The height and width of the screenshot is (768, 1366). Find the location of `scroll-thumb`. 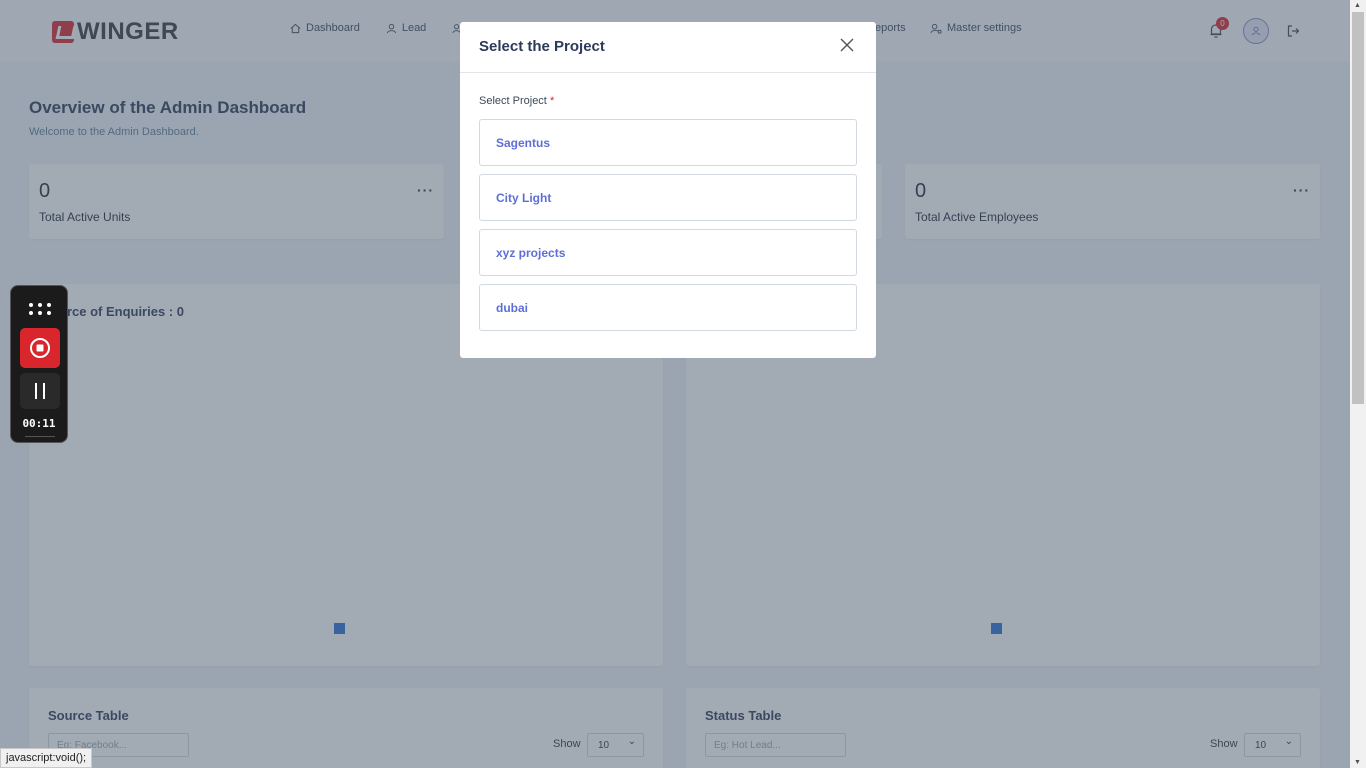

scroll-thumb is located at coordinates (1358, 208).